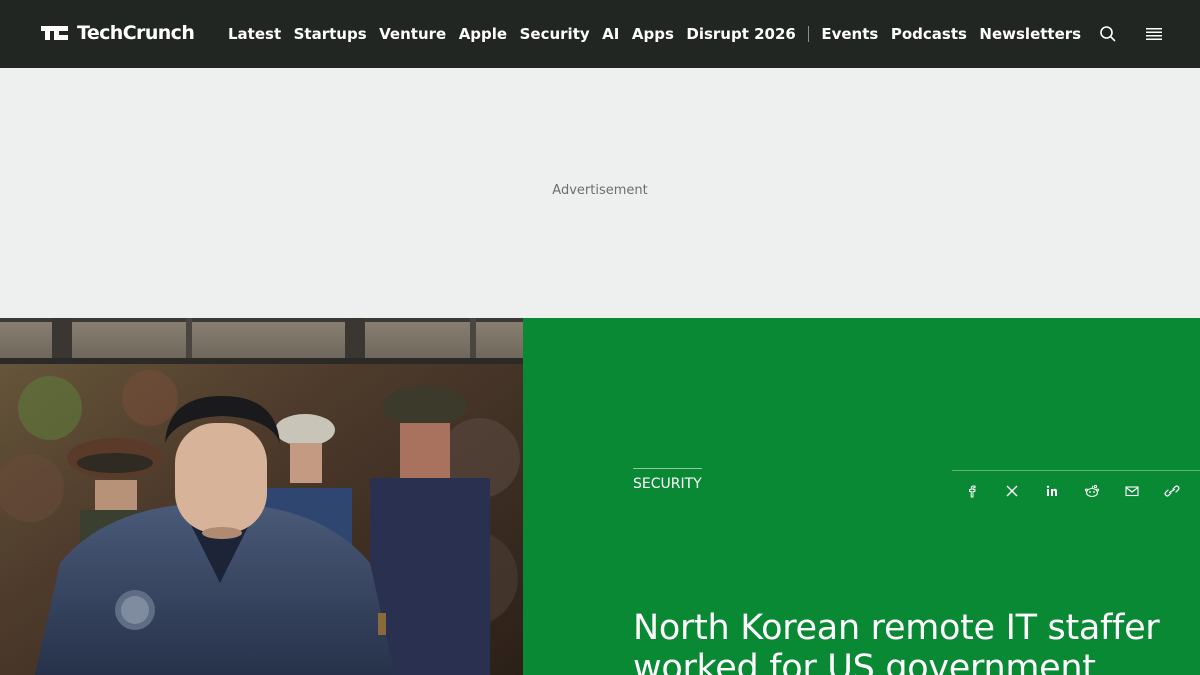  I want to click on nav-apple: Apple, so click(483, 34).